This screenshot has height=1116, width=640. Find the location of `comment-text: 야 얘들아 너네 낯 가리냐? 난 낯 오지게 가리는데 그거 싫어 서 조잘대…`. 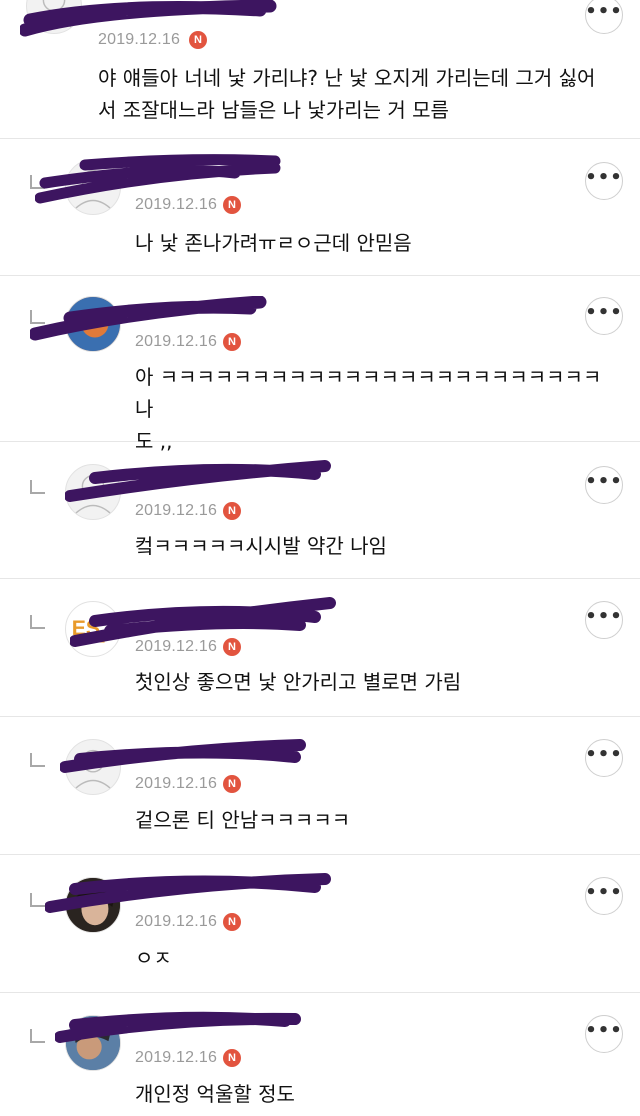

comment-text: 야 얘들아 너네 낯 가리냐? 난 낯 오지게 가리는데 그거 싫어 서 조잘대… is located at coordinates (347, 94).